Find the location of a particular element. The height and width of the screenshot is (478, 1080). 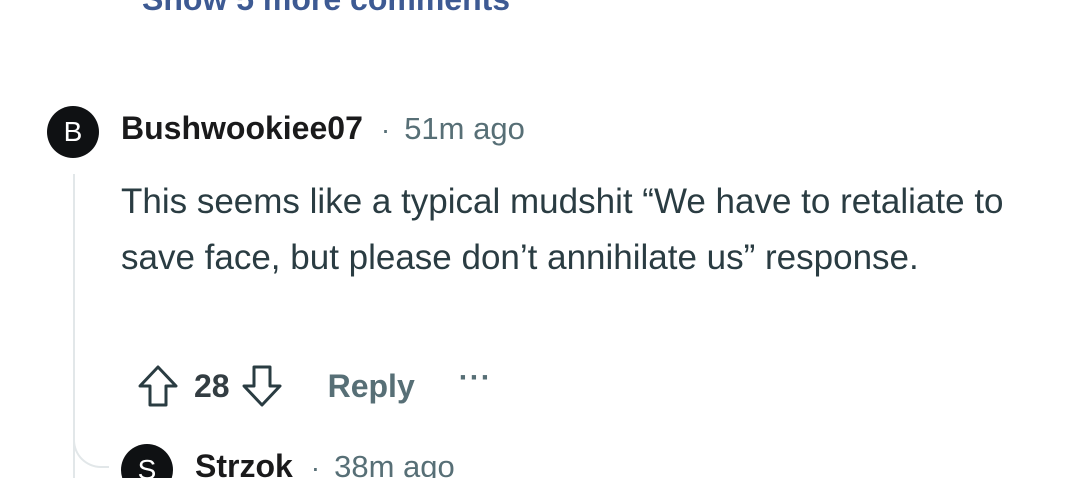

reply-avatar: S is located at coordinates (147, 461).